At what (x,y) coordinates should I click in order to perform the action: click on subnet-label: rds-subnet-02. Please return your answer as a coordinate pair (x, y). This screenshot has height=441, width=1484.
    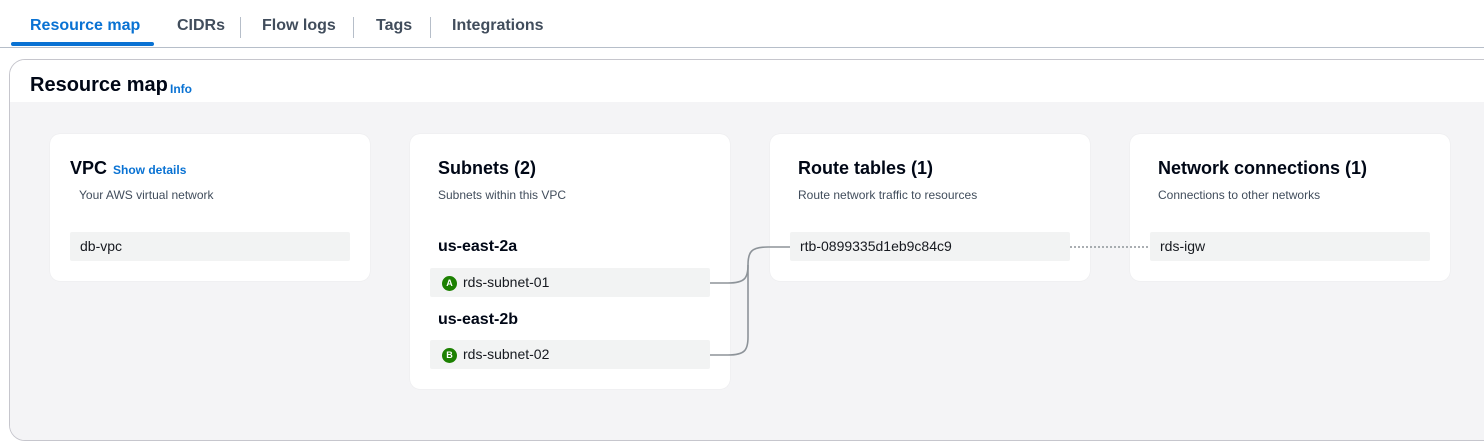
    Looking at the image, I should click on (506, 354).